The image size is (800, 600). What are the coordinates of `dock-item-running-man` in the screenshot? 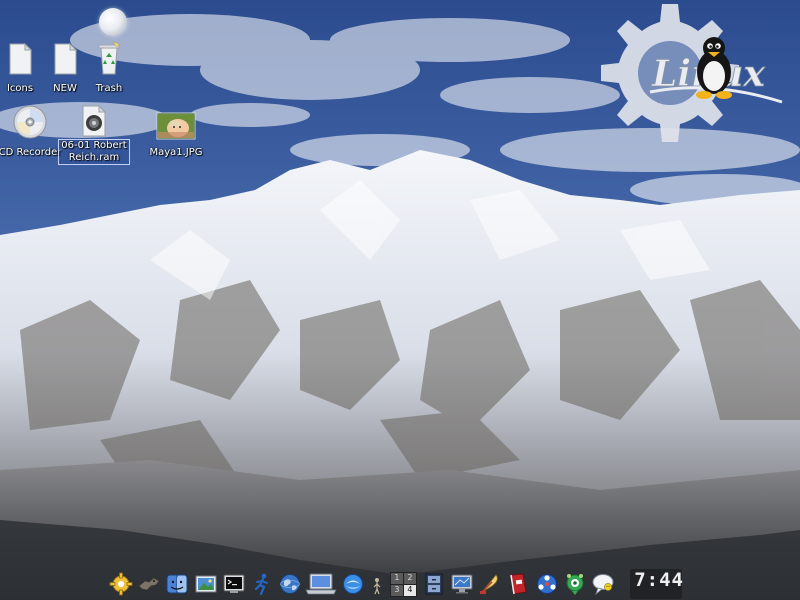 It's located at (262, 584).